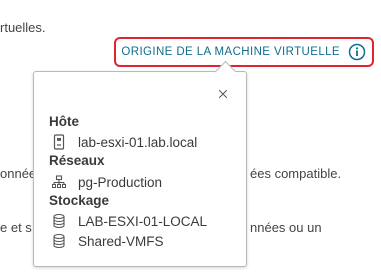 The height and width of the screenshot is (276, 381). I want to click on host-name: lab-esxi-01.lab.local, so click(138, 142).